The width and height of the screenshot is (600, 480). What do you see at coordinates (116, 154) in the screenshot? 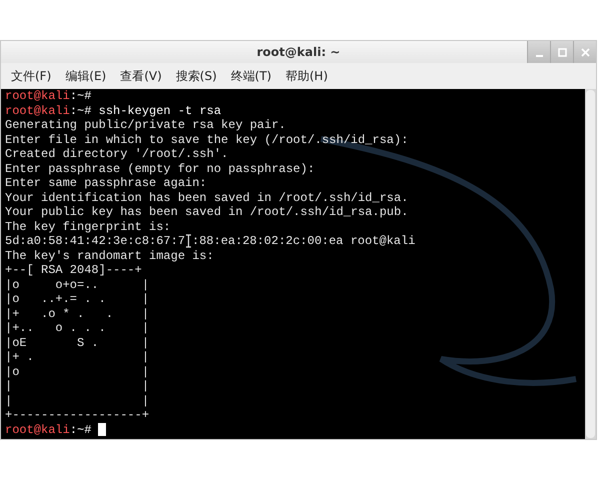
I see `output-text: Created directory '/root/.ssh'.` at bounding box center [116, 154].